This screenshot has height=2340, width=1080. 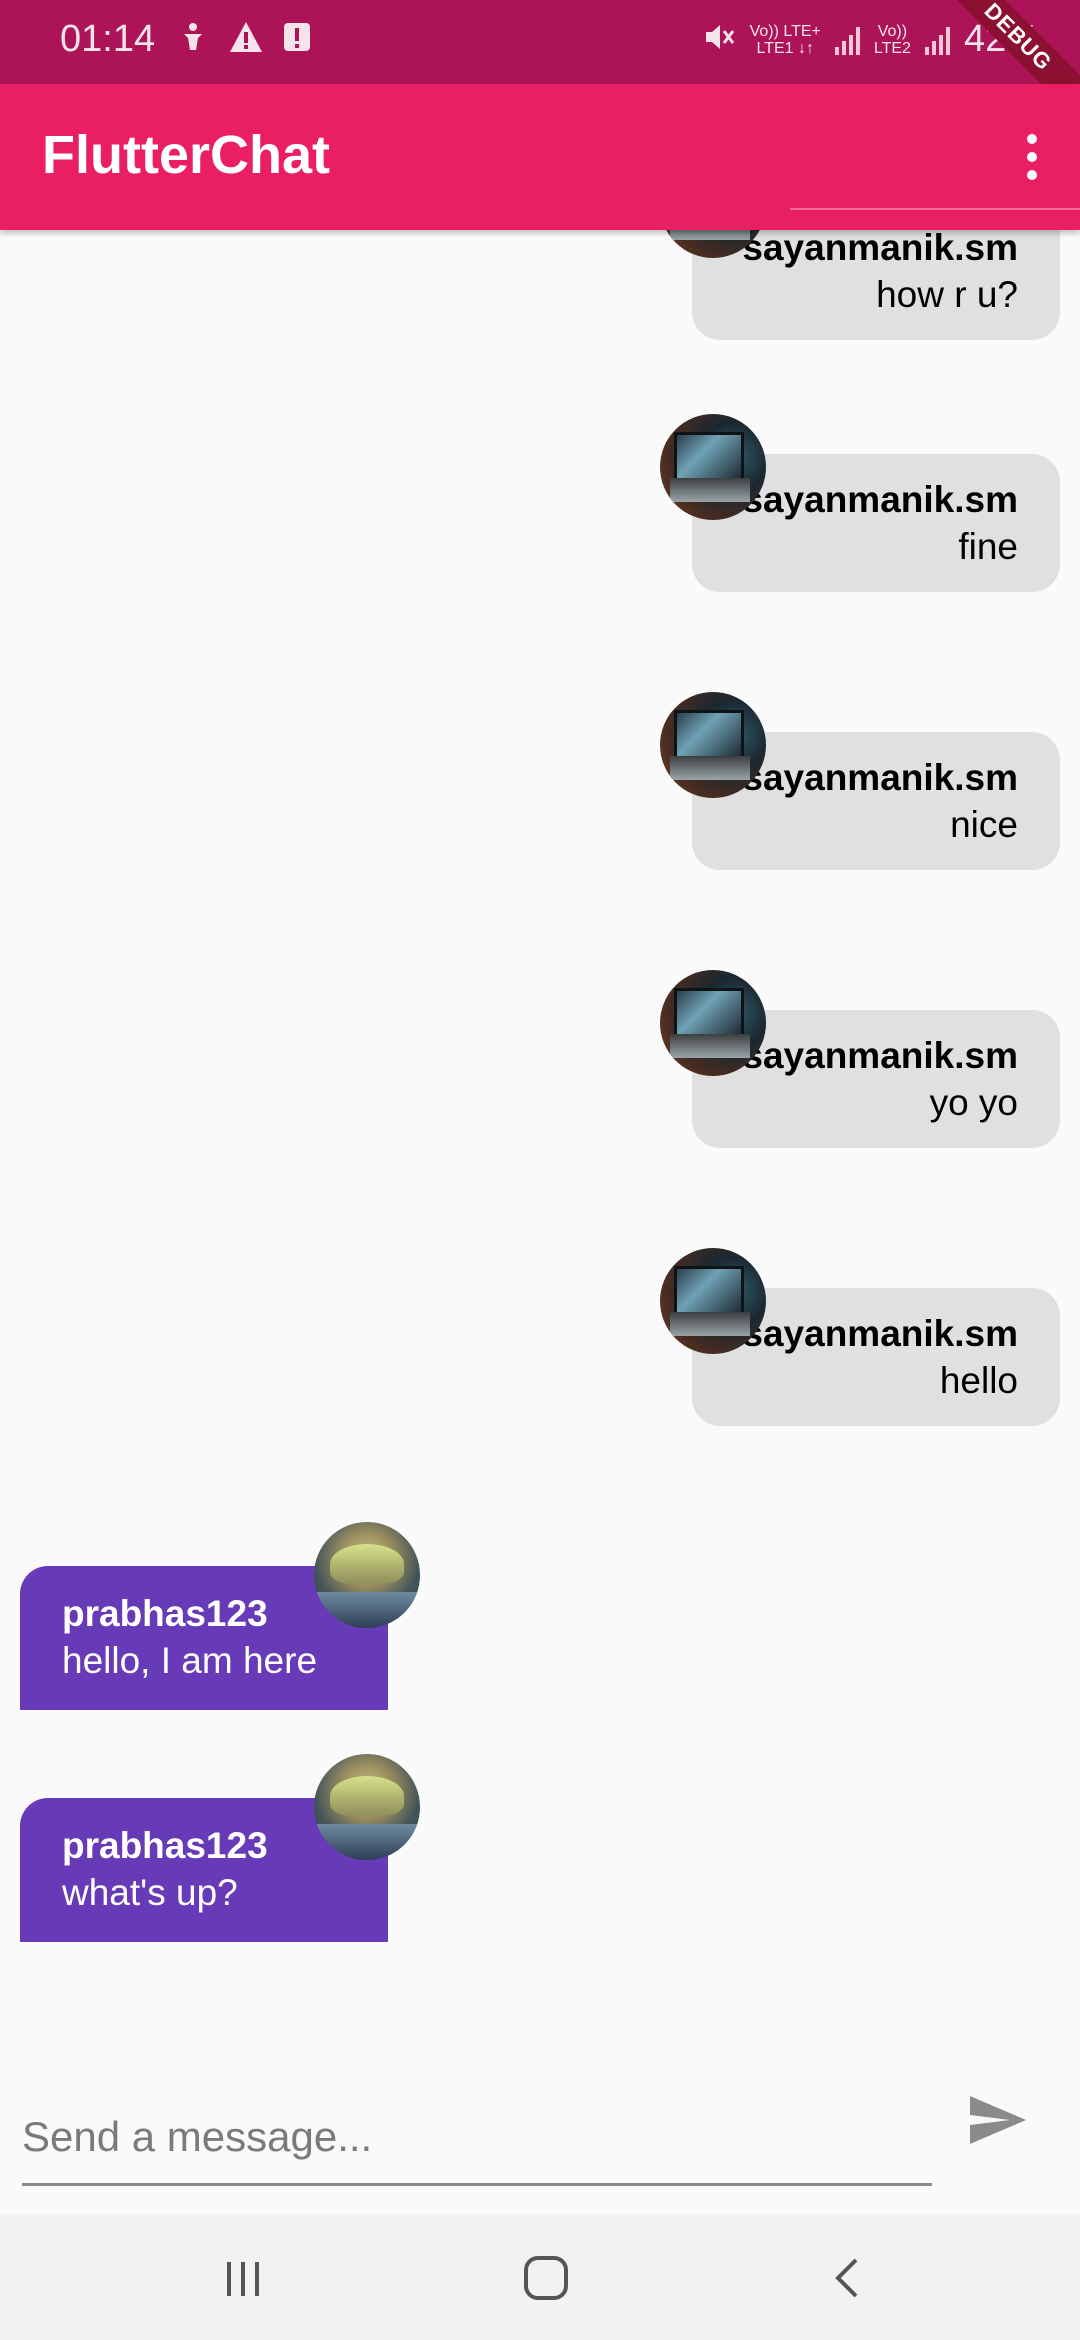 What do you see at coordinates (860, 781) in the screenshot?
I see `message-item: sayanmanik.sm nice` at bounding box center [860, 781].